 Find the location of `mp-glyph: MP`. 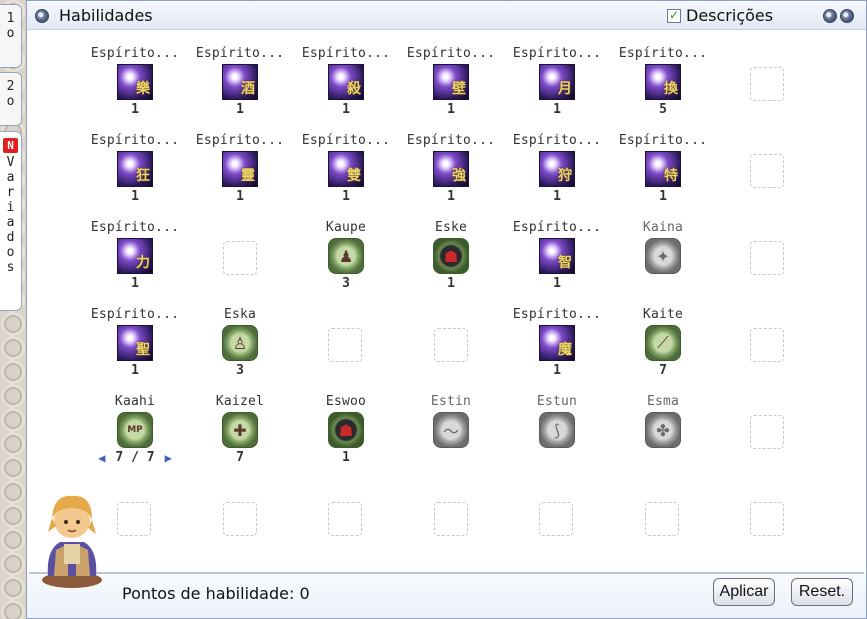

mp-glyph: MP is located at coordinates (135, 430).